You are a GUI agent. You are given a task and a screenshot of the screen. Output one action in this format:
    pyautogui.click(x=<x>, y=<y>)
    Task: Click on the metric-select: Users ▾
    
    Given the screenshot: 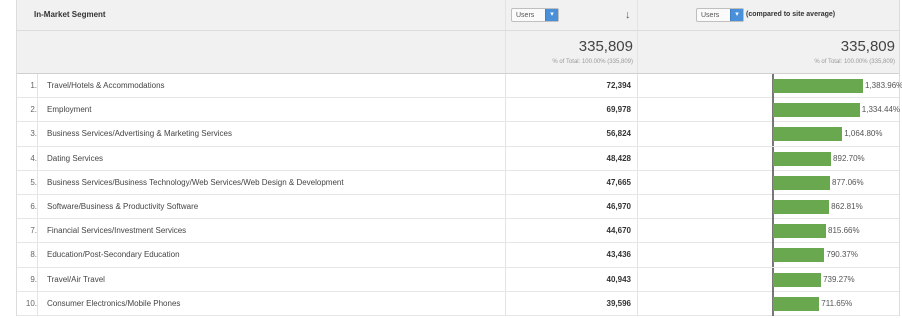 What is the action you would take?
    pyautogui.click(x=535, y=15)
    